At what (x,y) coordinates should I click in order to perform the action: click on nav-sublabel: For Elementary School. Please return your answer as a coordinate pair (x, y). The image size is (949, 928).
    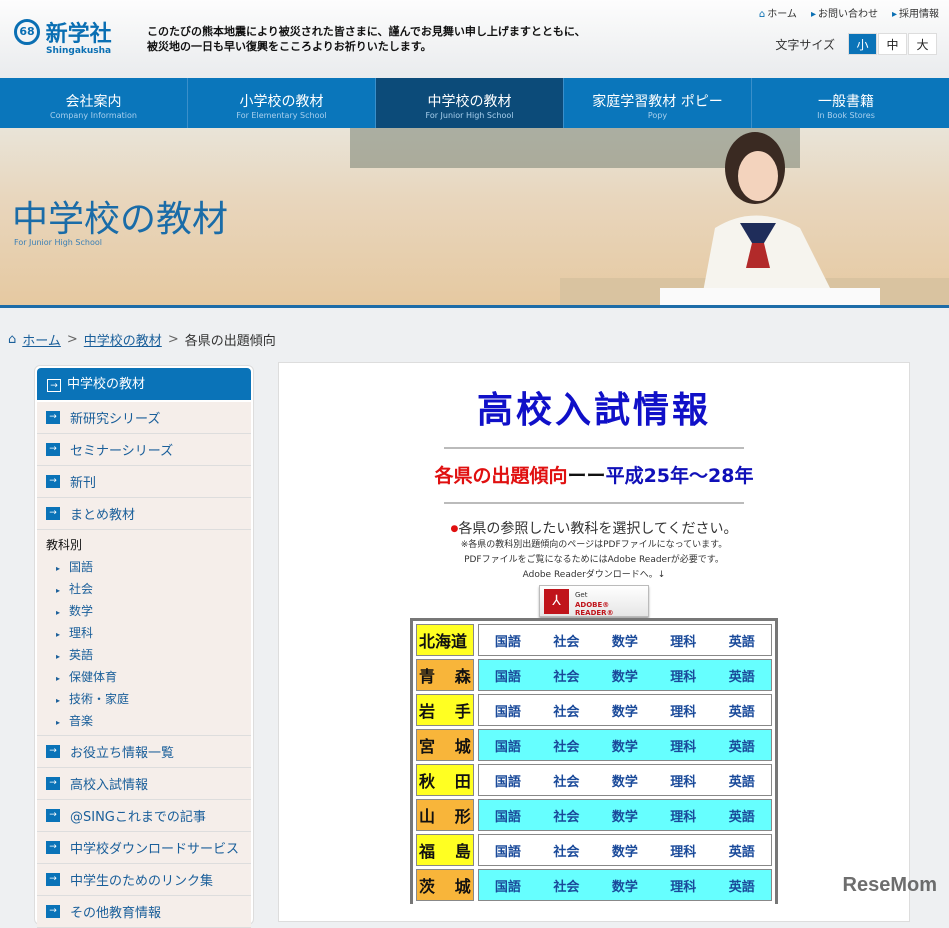
    Looking at the image, I should click on (281, 115).